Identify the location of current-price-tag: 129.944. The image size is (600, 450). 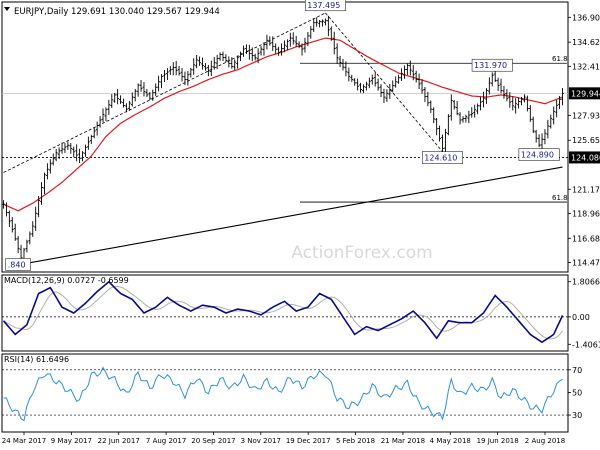
(584, 93).